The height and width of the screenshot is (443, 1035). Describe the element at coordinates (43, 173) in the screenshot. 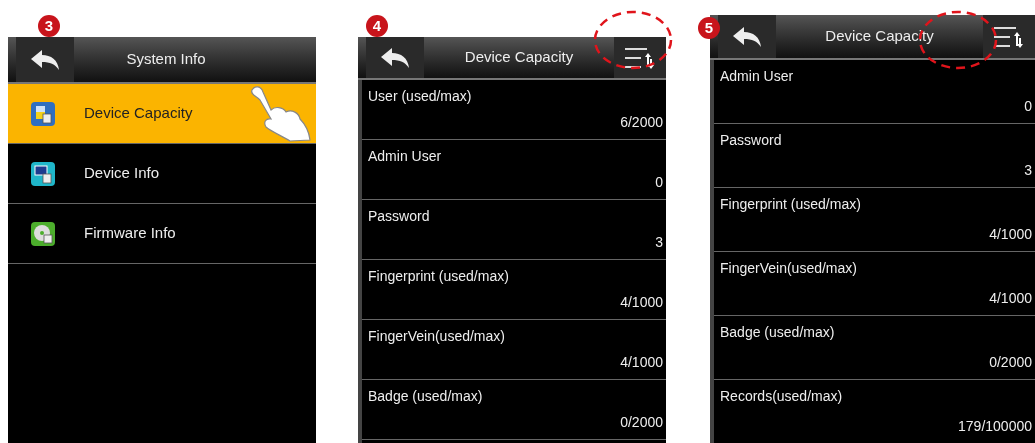

I see `monitor-icon` at that location.